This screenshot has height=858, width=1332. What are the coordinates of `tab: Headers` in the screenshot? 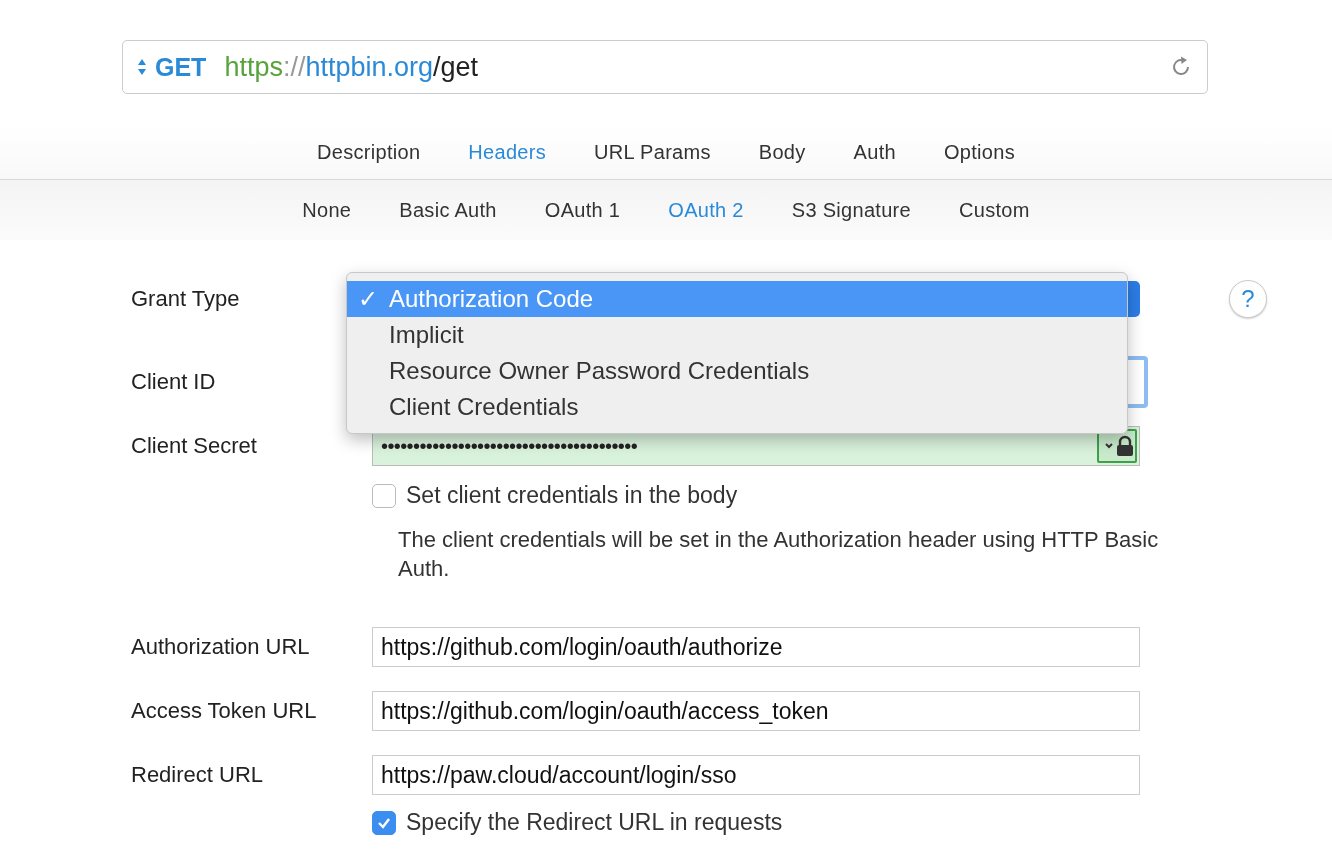 It's located at (507, 152).